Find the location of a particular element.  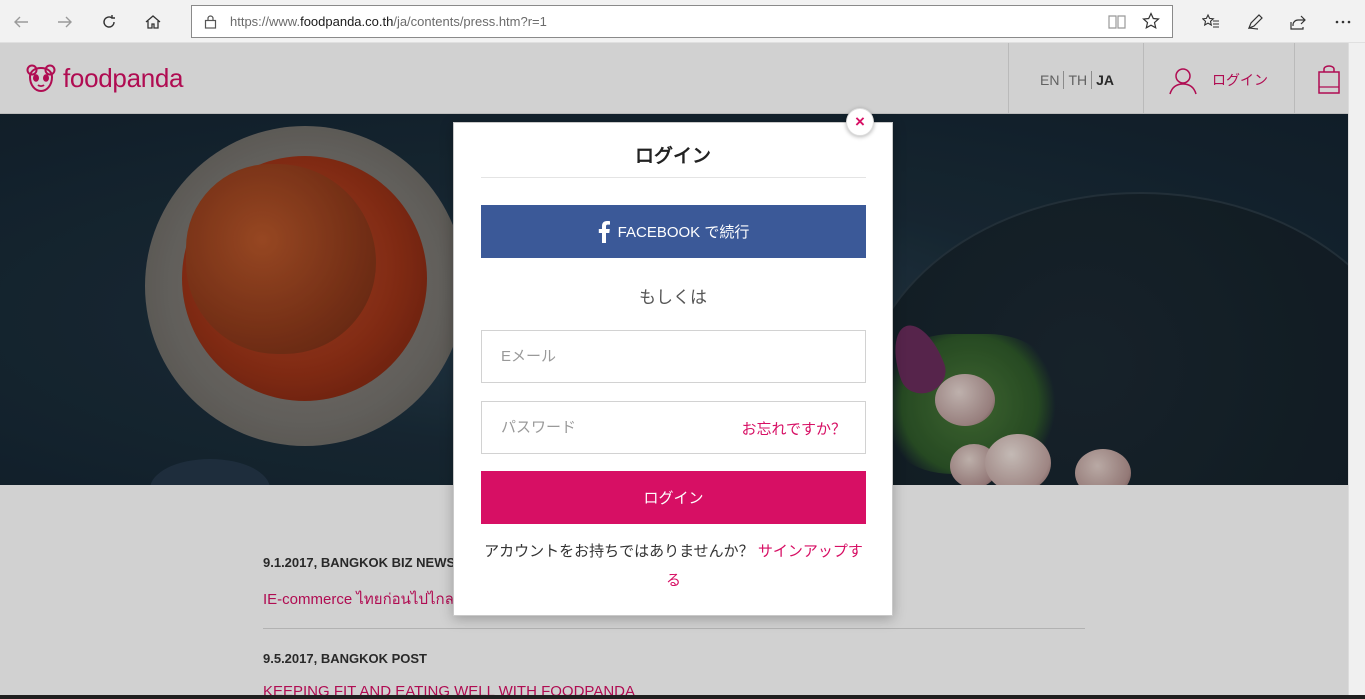

home-icon is located at coordinates (153, 22).